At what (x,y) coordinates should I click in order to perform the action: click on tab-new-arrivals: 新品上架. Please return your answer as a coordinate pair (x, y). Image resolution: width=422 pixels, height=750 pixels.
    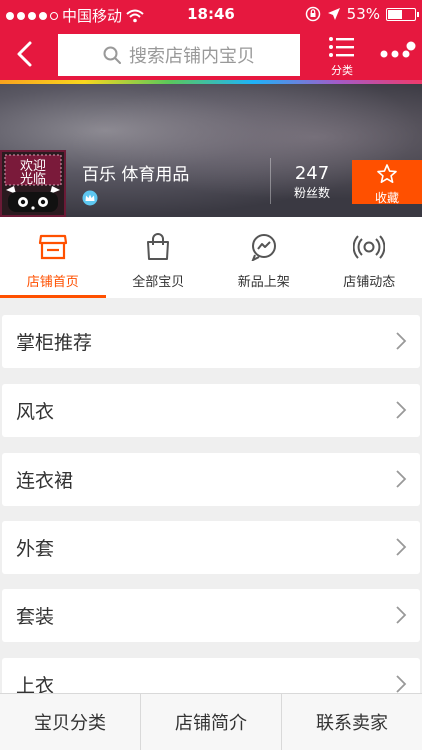
    Looking at the image, I should click on (264, 257).